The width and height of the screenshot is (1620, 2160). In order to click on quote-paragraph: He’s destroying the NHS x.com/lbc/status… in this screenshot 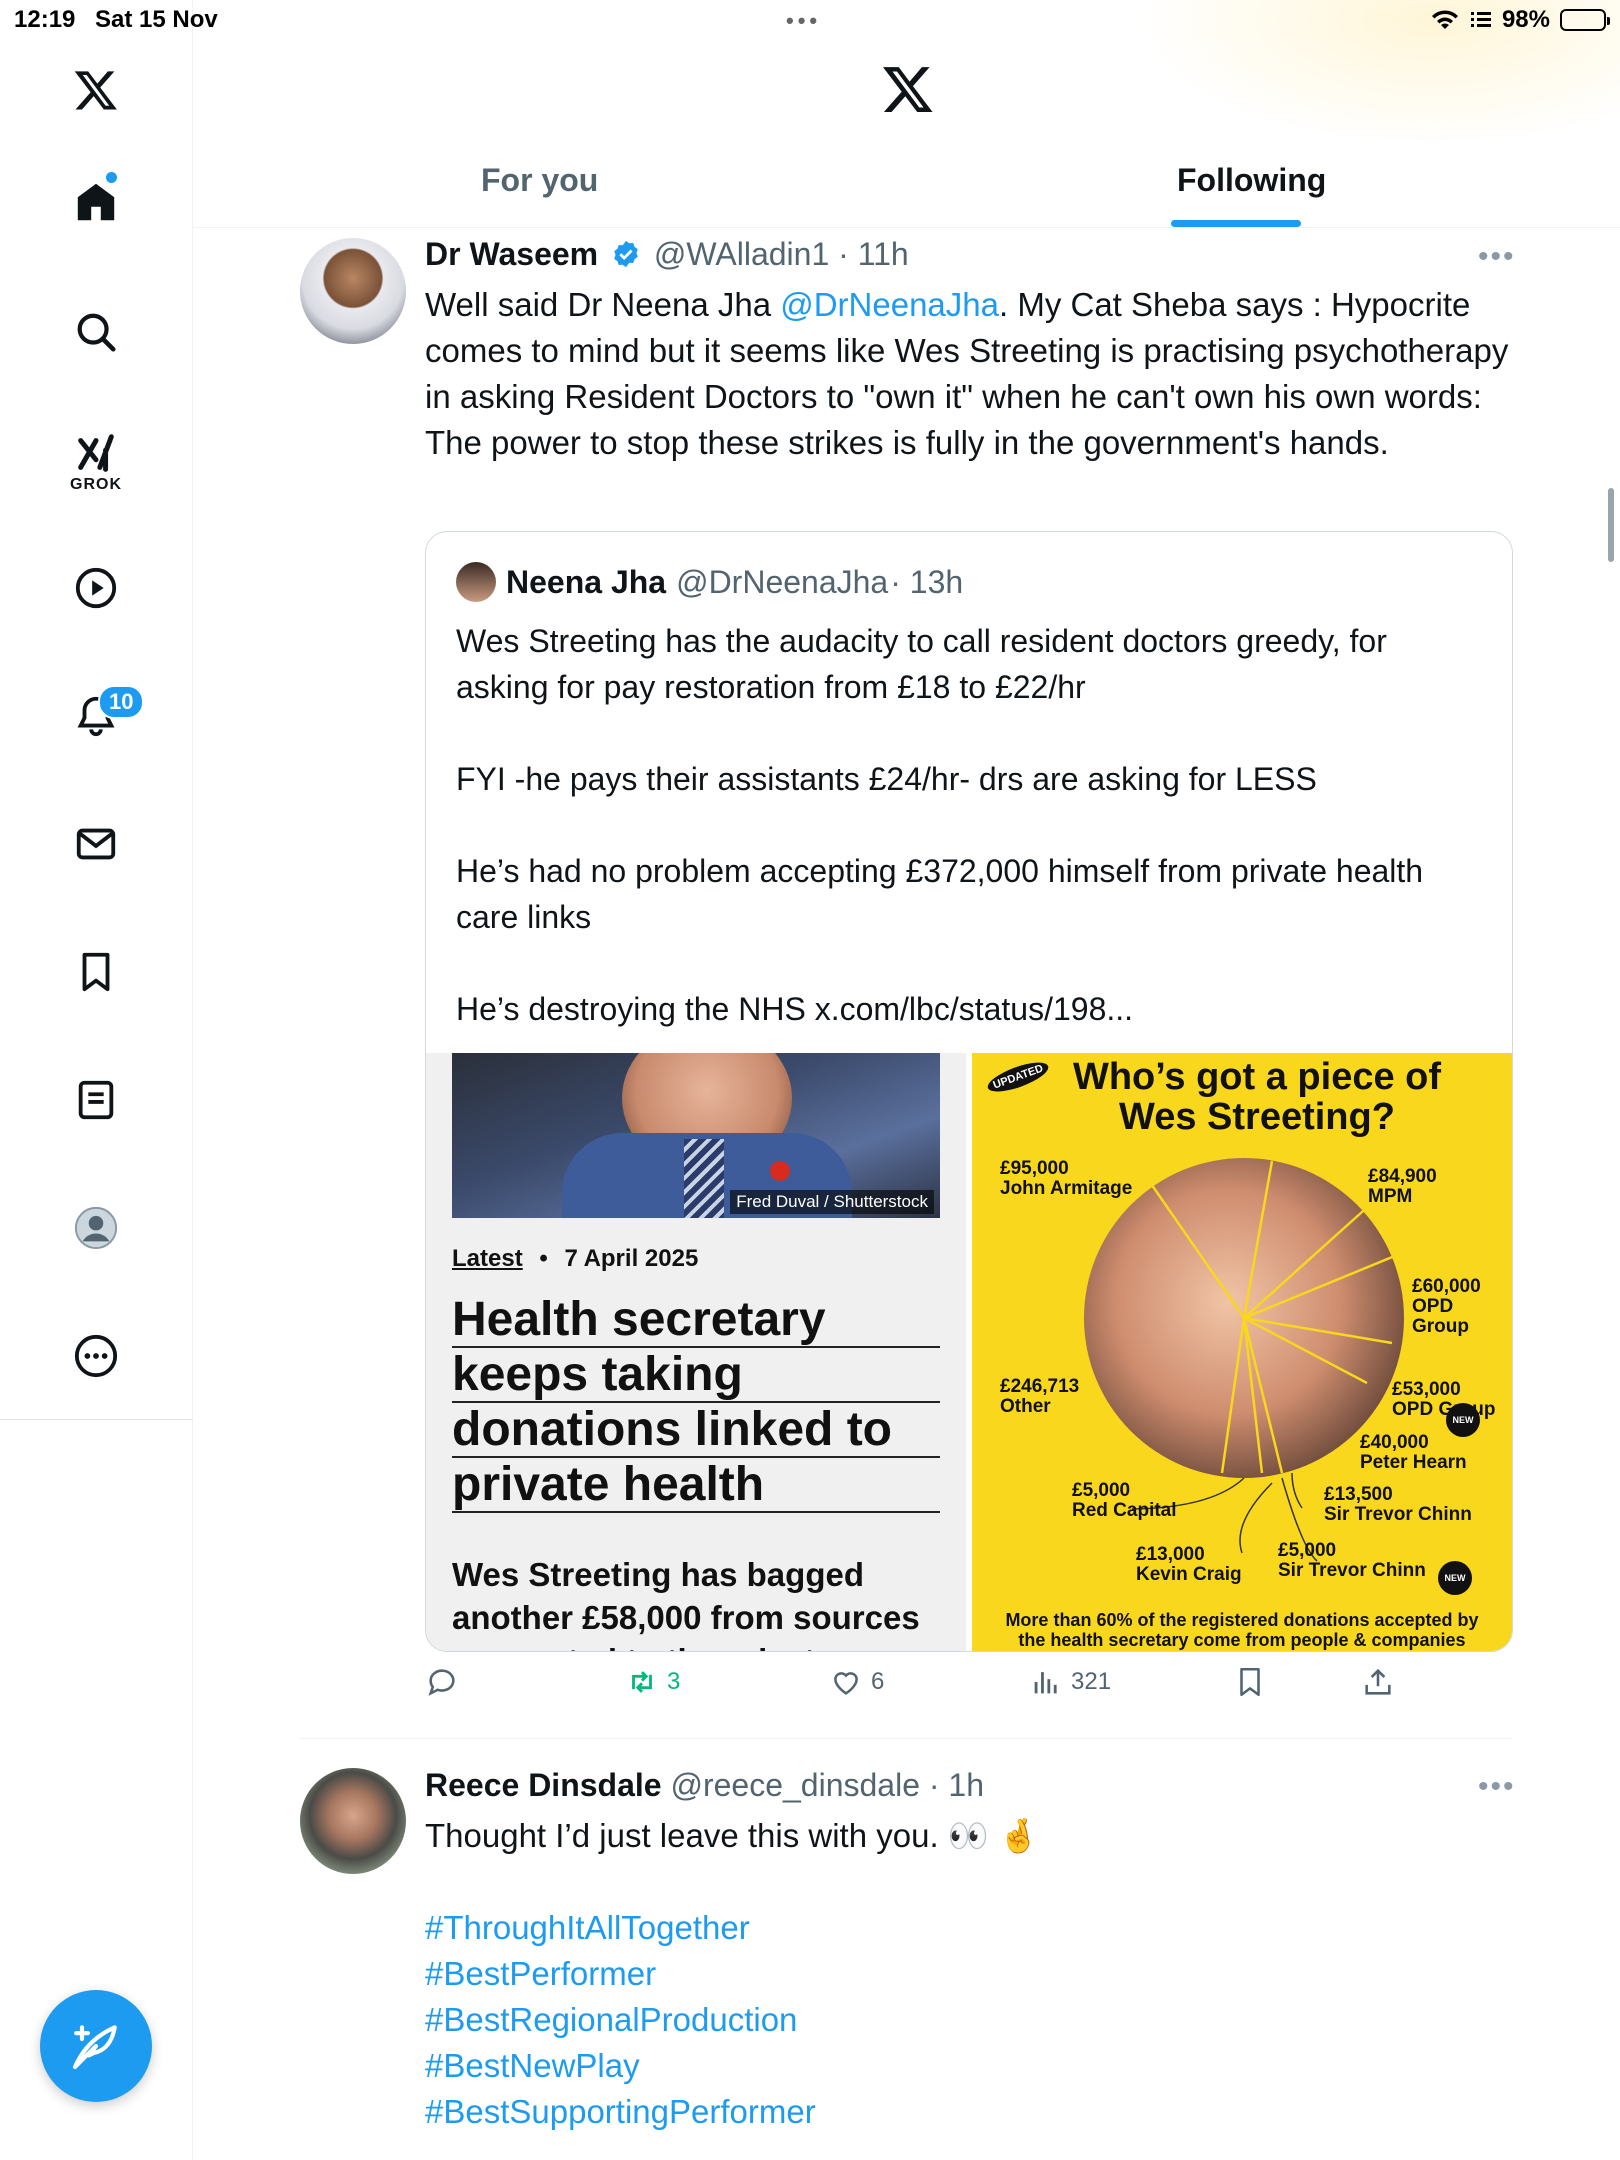, I will do `click(795, 1009)`.